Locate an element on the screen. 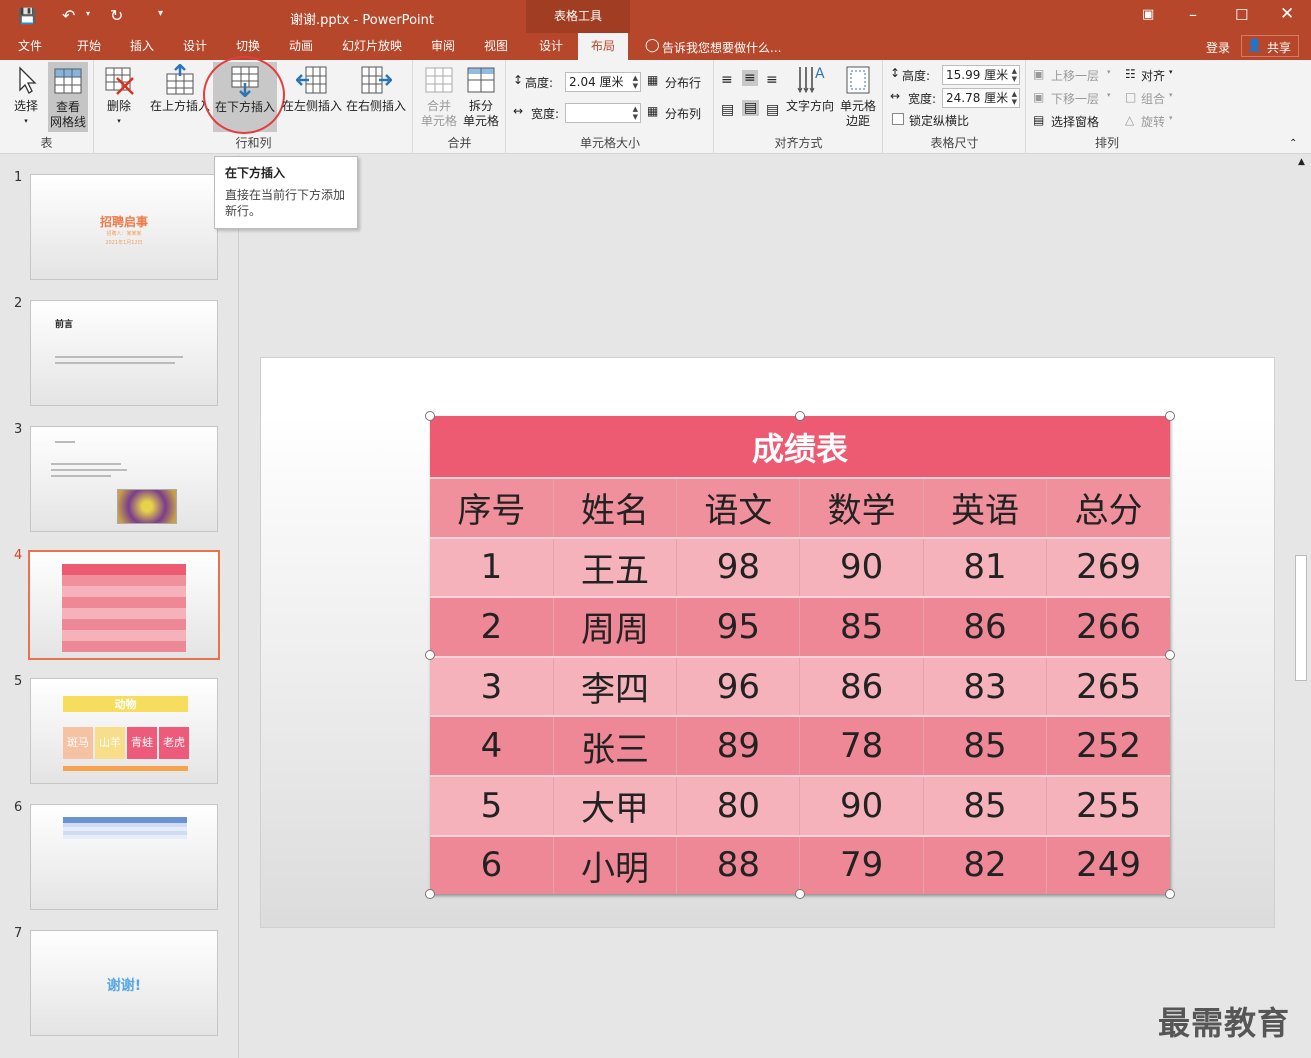 Image resolution: width=1311 pixels, height=1058 pixels. resize-handle-left is located at coordinates (430, 655).